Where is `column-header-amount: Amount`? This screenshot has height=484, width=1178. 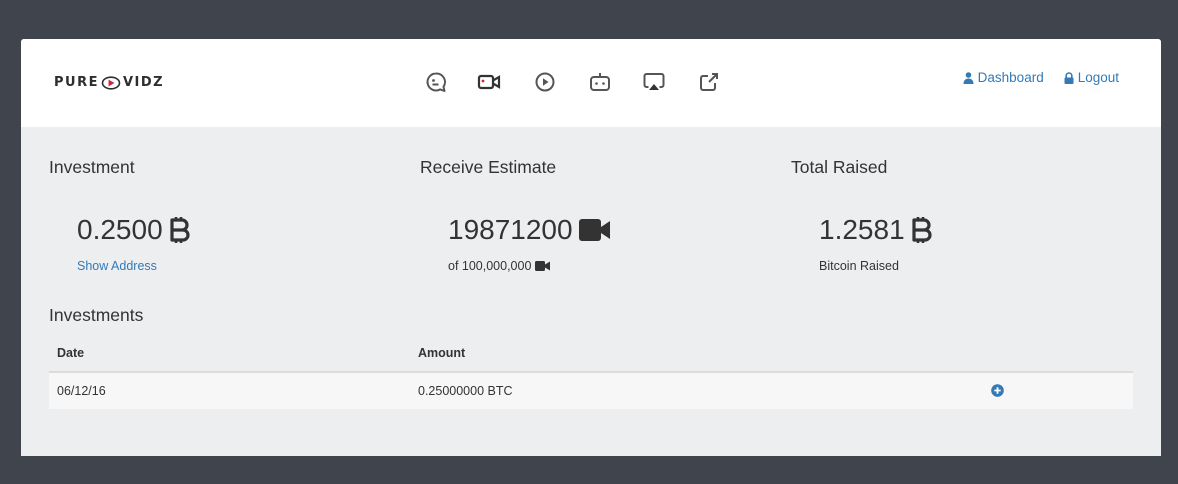 column-header-amount: Amount is located at coordinates (442, 353).